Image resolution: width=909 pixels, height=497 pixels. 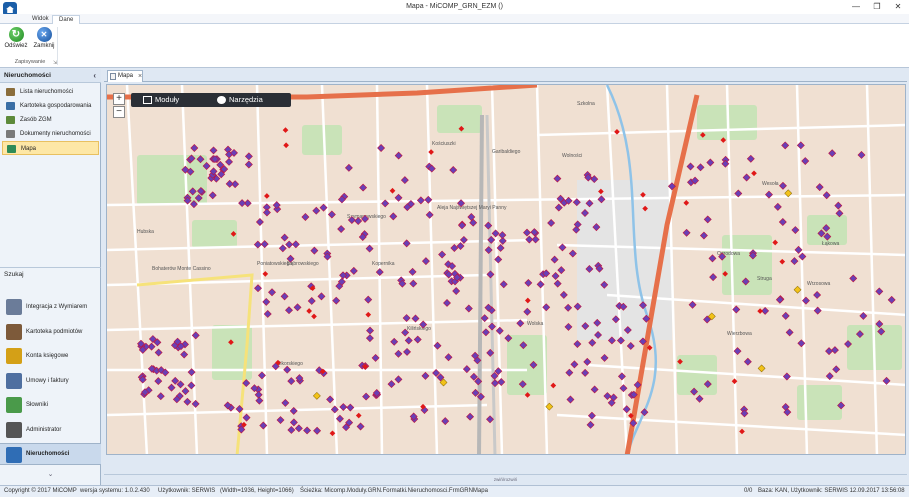 What do you see at coordinates (303, 264) in the screenshot?
I see `street-label: Dąbrowskiego` at bounding box center [303, 264].